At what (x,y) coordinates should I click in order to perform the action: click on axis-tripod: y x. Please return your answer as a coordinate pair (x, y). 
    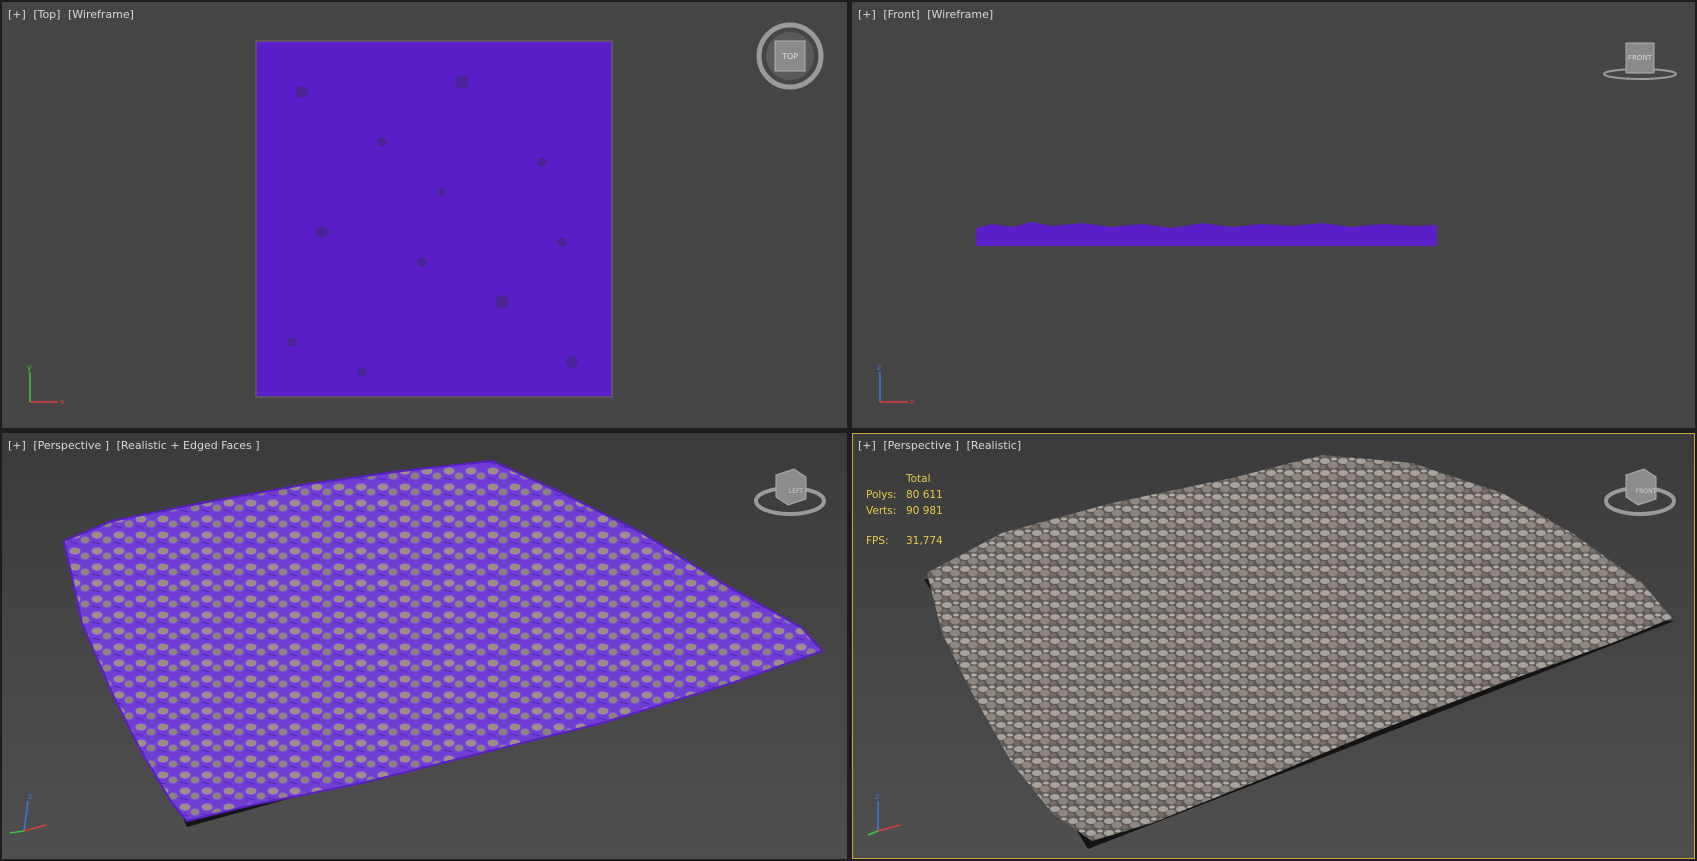
    Looking at the image, I should click on (46, 384).